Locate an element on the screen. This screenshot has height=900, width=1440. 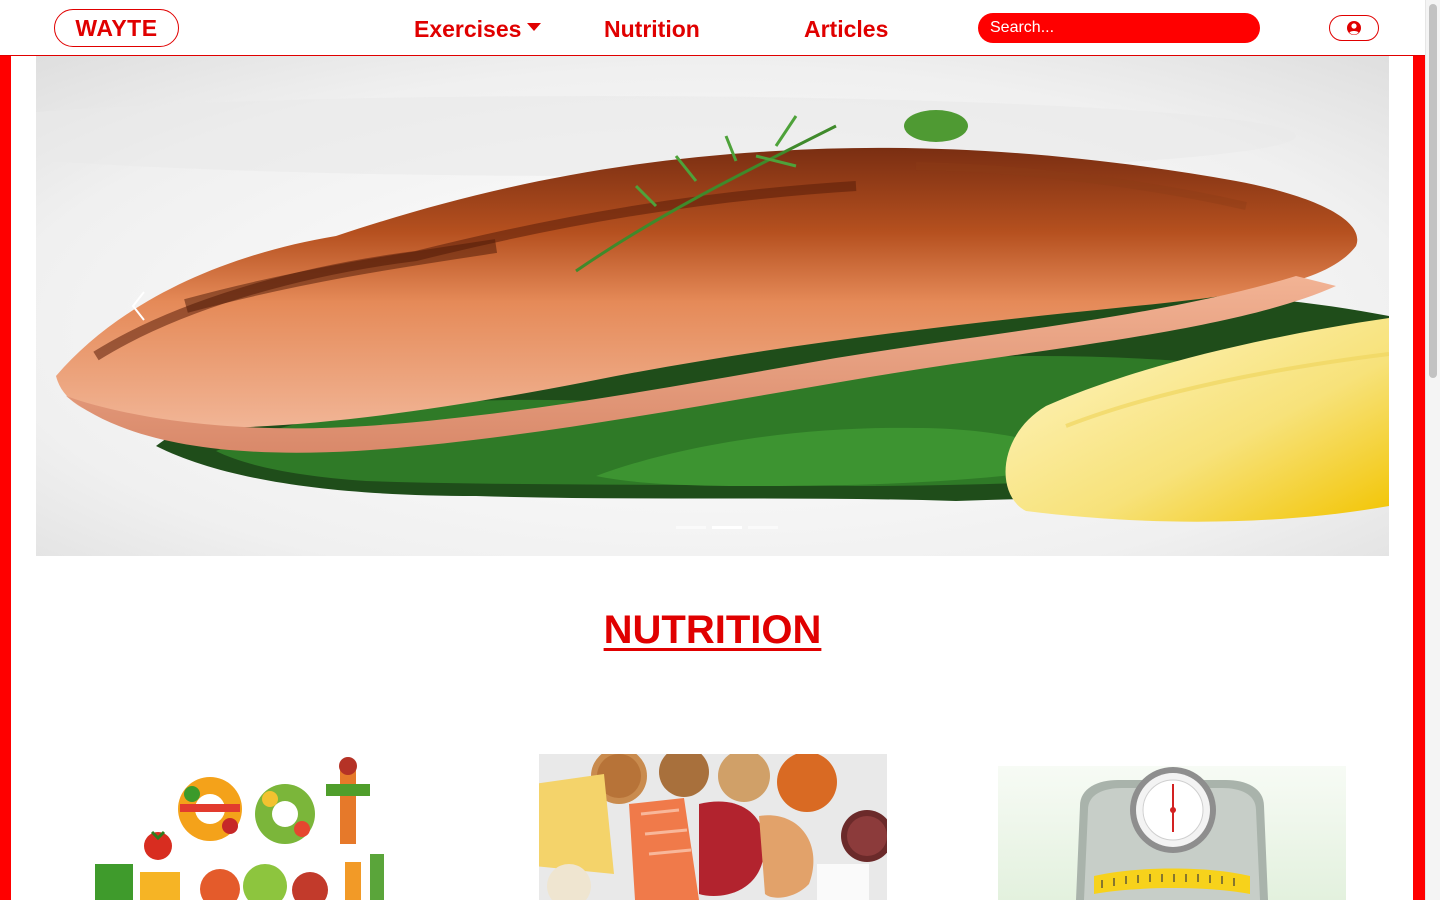
weight-scale-card-image is located at coordinates (1172, 833).